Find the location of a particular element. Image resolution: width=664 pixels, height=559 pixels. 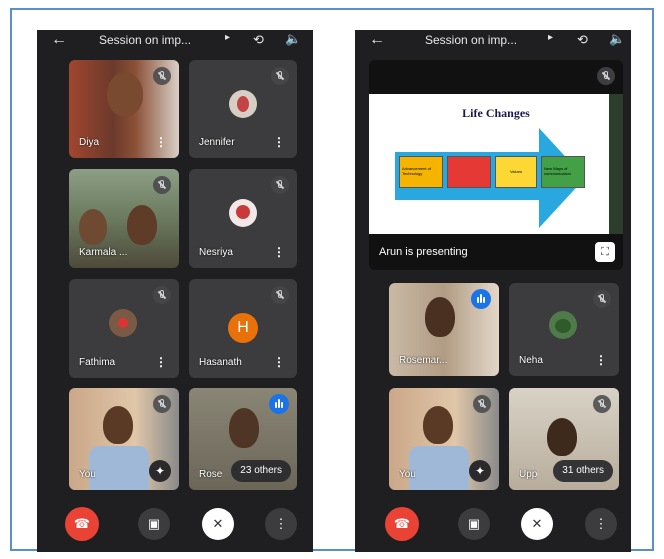

slide-box: New Ways of communication is located at coordinates (563, 172).